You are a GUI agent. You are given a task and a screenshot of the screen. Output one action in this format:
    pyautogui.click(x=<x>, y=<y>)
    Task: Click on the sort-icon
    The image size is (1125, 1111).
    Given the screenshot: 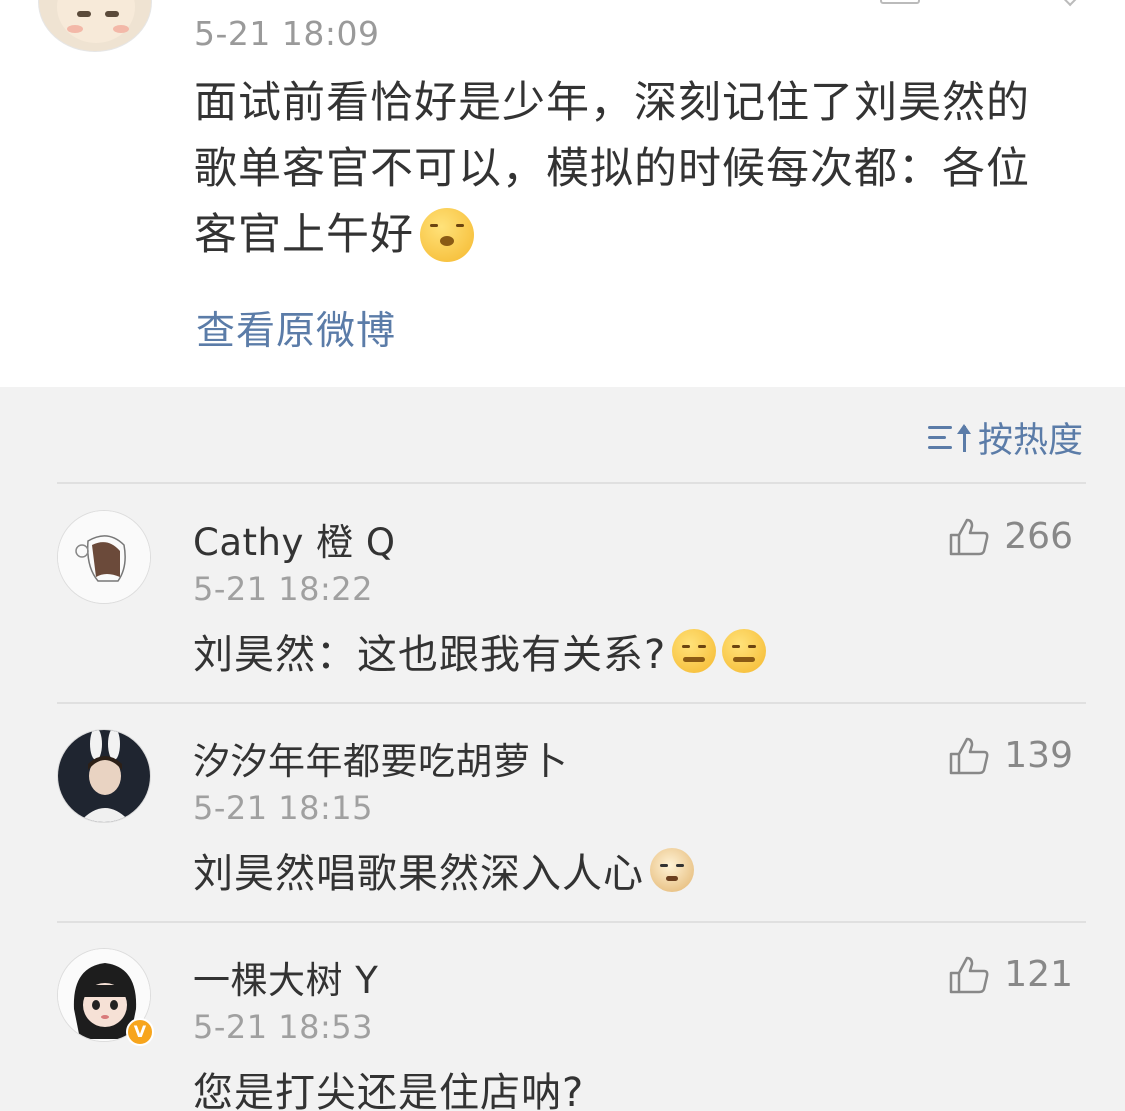 What is the action you would take?
    pyautogui.click(x=949, y=438)
    